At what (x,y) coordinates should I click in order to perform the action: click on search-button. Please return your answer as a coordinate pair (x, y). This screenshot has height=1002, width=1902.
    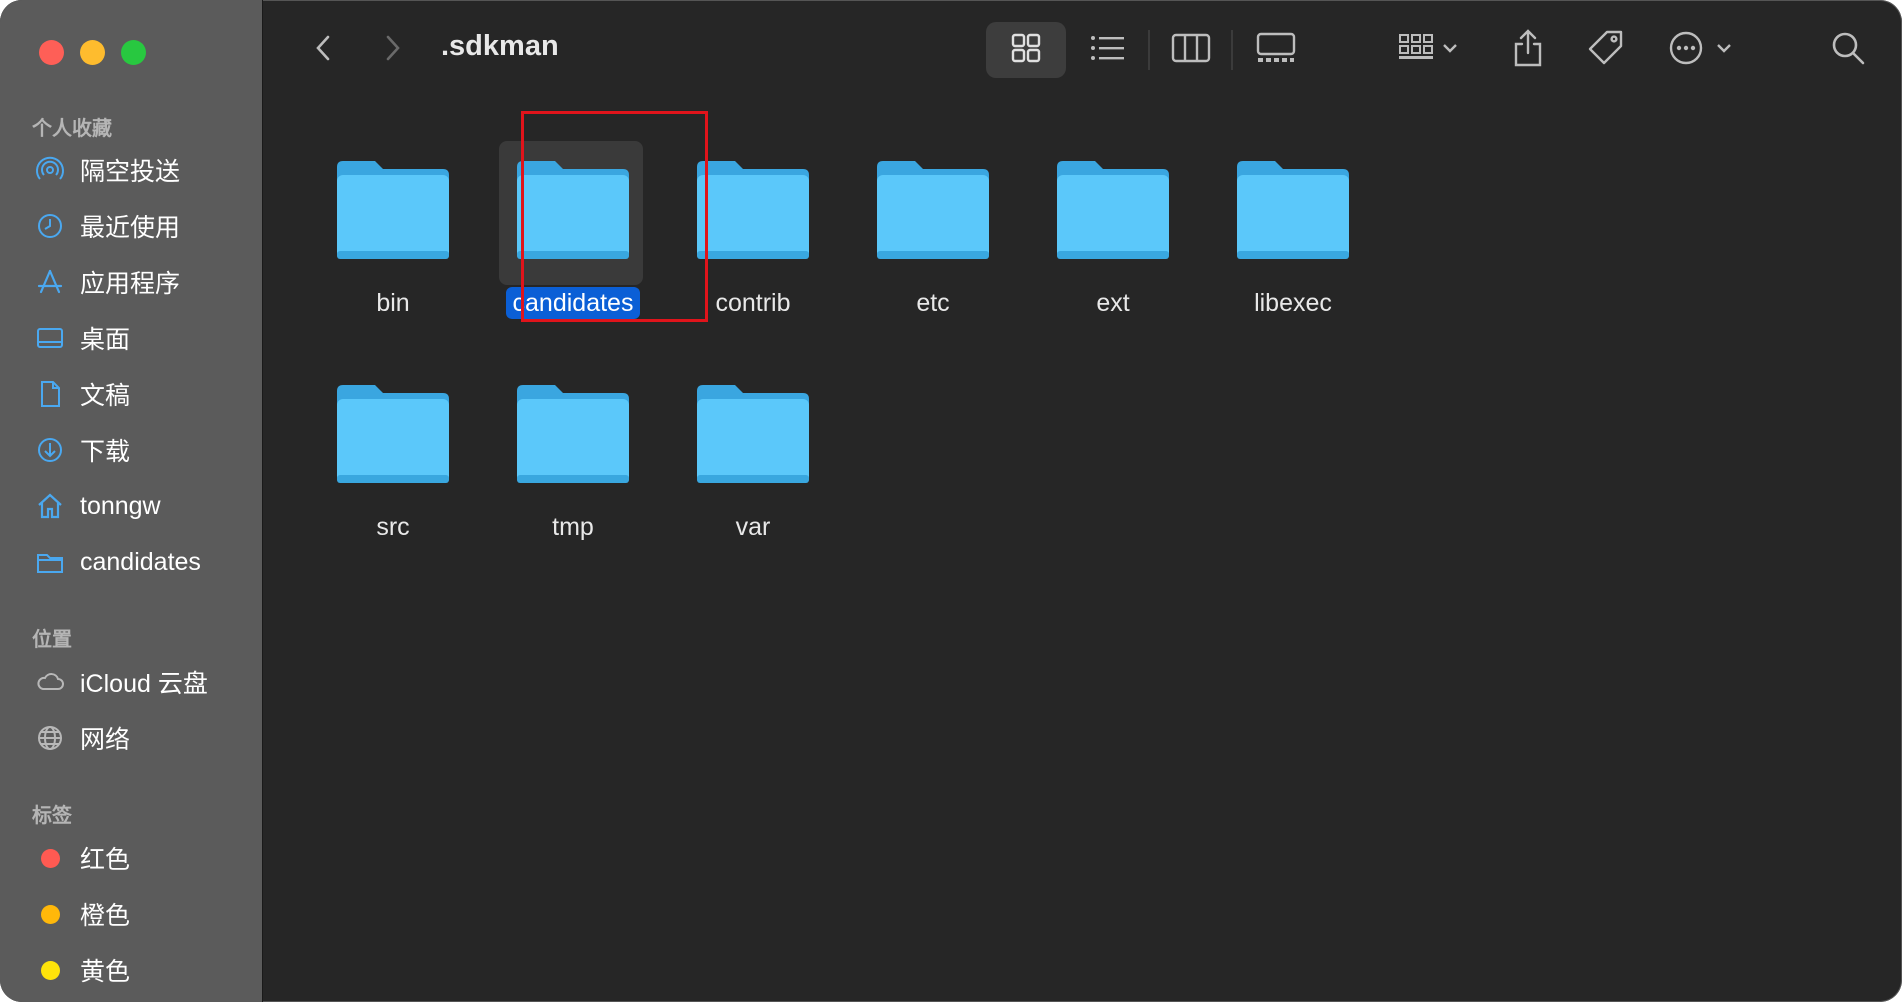
    Looking at the image, I should click on (1848, 50).